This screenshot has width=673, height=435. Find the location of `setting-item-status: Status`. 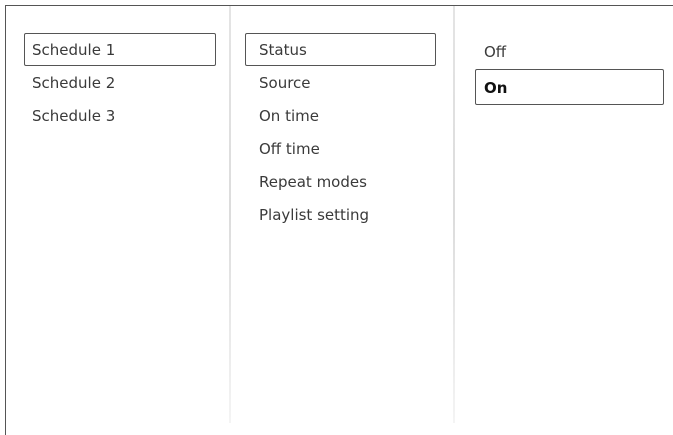

setting-item-status: Status is located at coordinates (340, 49).